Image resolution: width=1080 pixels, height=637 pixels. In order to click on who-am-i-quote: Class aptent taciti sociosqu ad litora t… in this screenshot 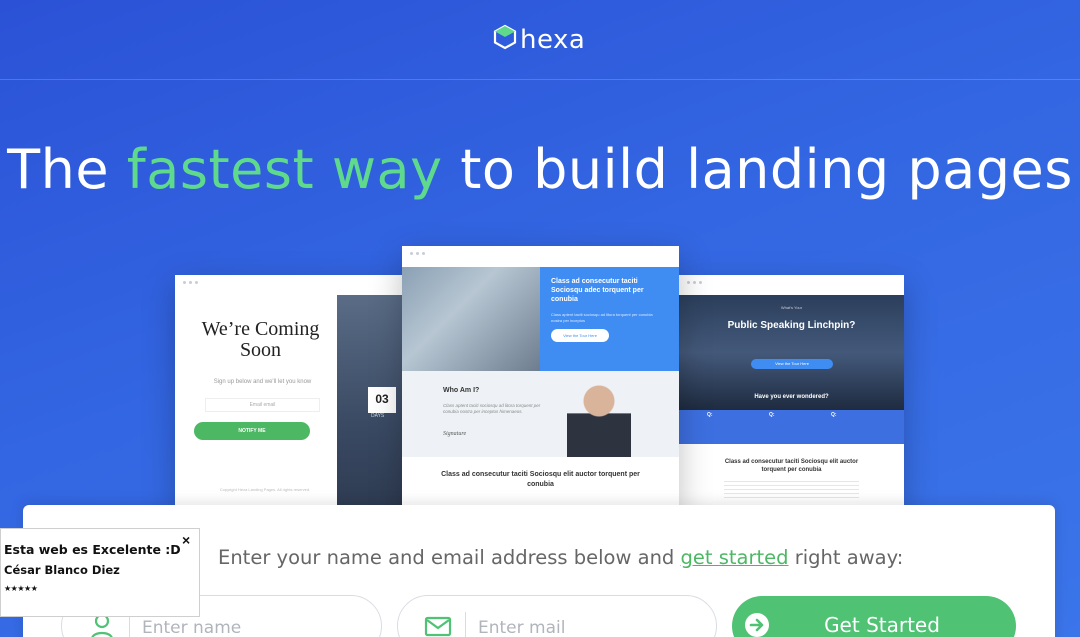, I will do `click(492, 408)`.